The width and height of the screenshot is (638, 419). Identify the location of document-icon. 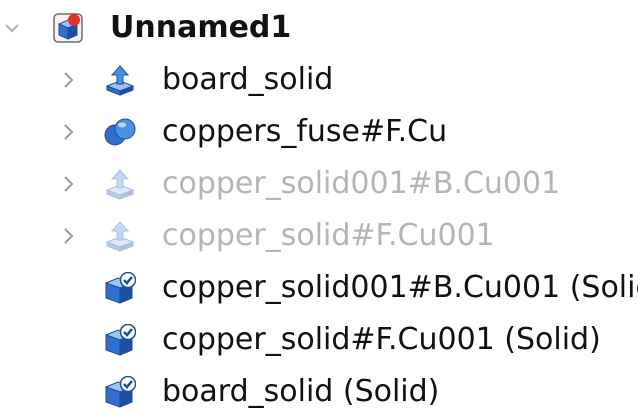
(68, 28).